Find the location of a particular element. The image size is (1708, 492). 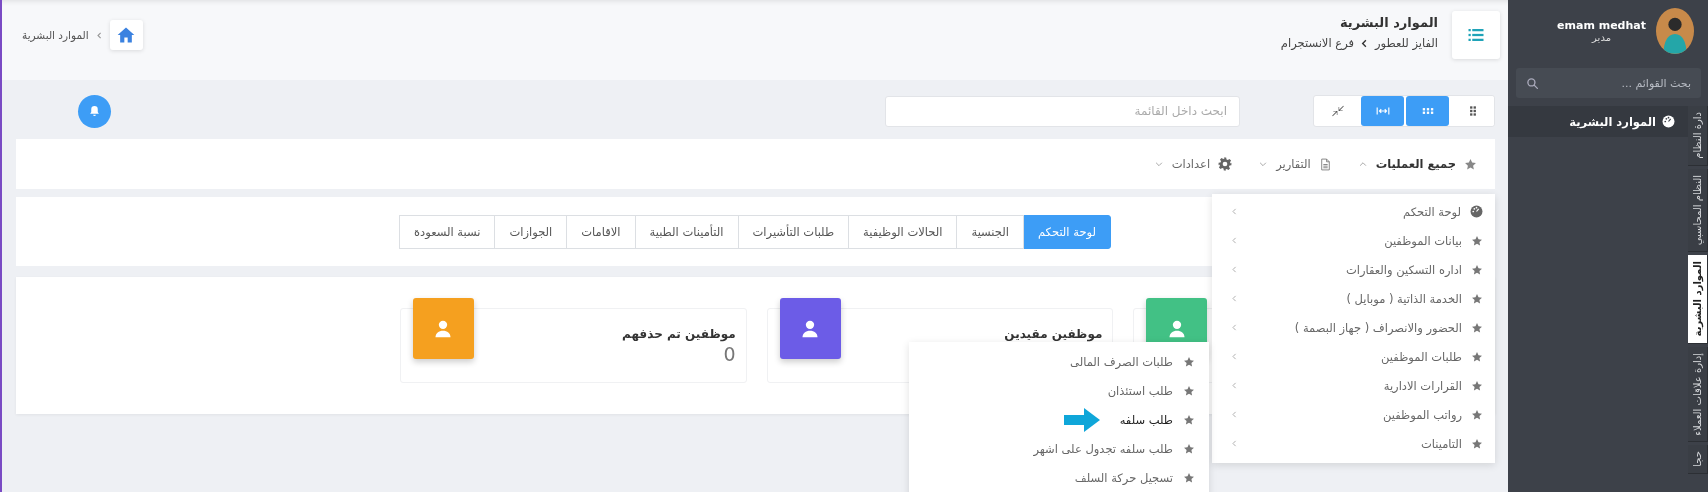

document-icon is located at coordinates (1325, 164).